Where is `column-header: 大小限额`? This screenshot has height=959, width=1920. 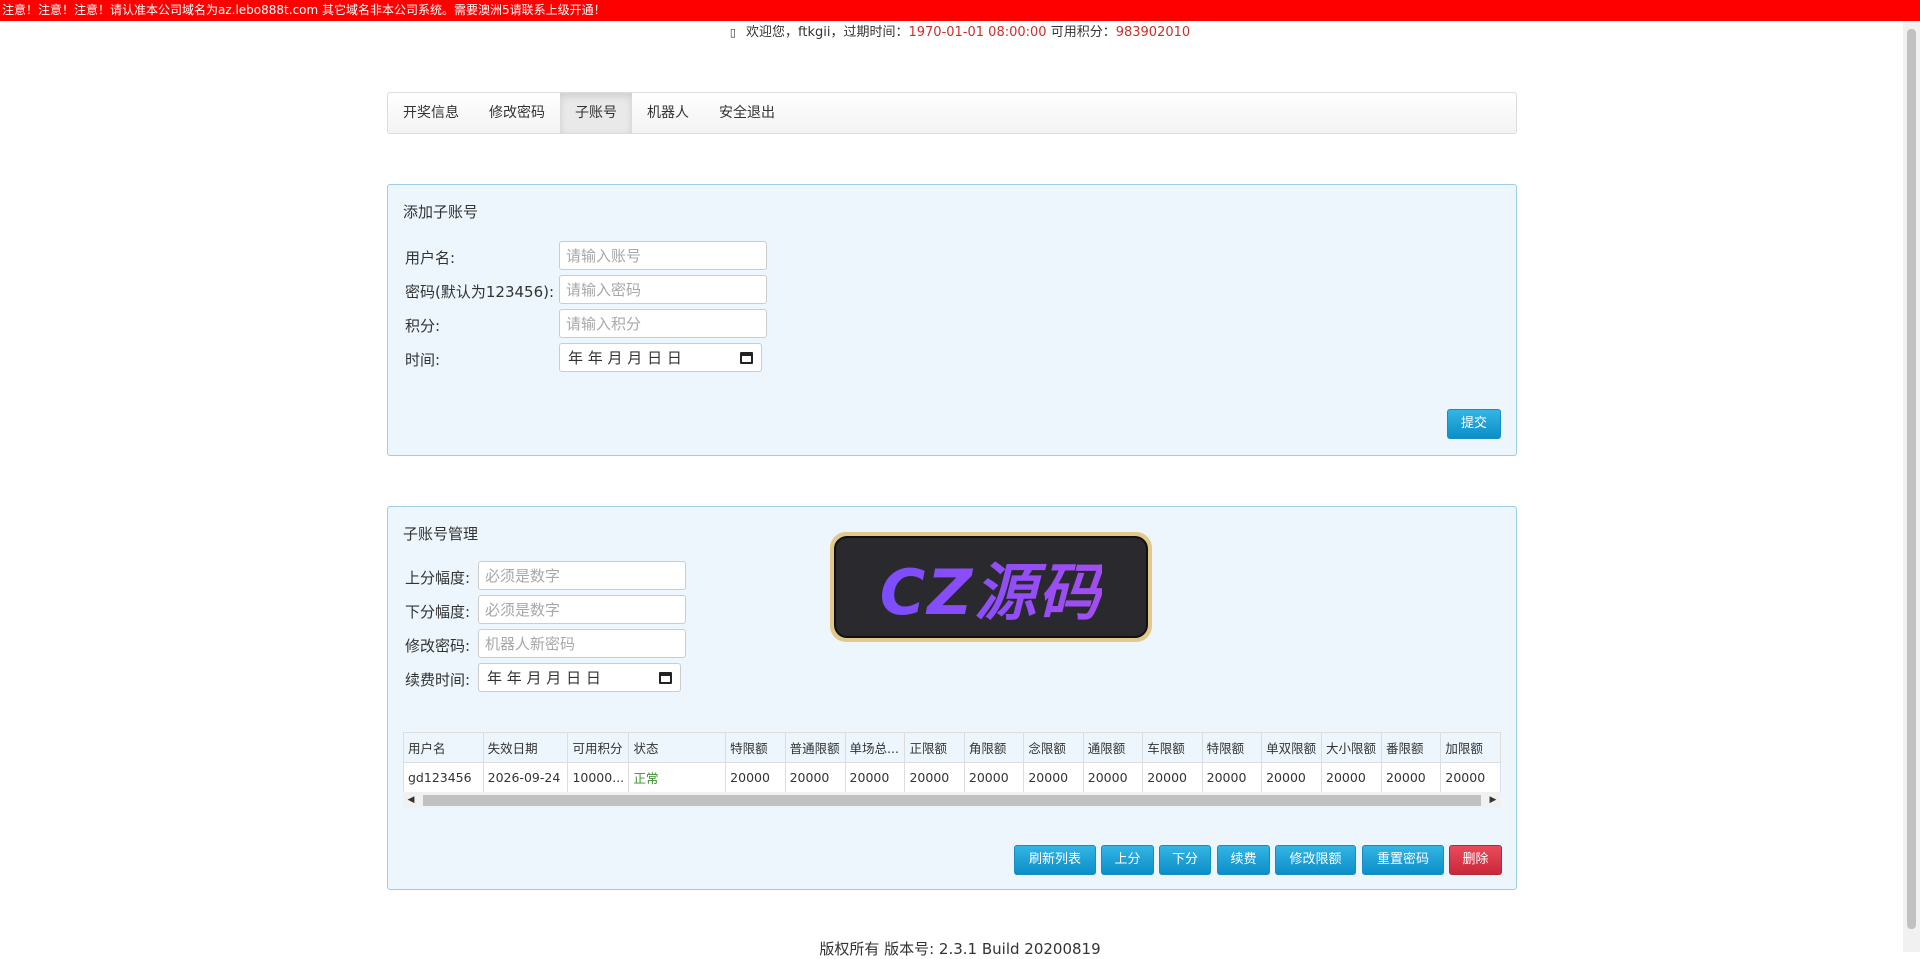
column-header: 大小限额 is located at coordinates (1351, 747).